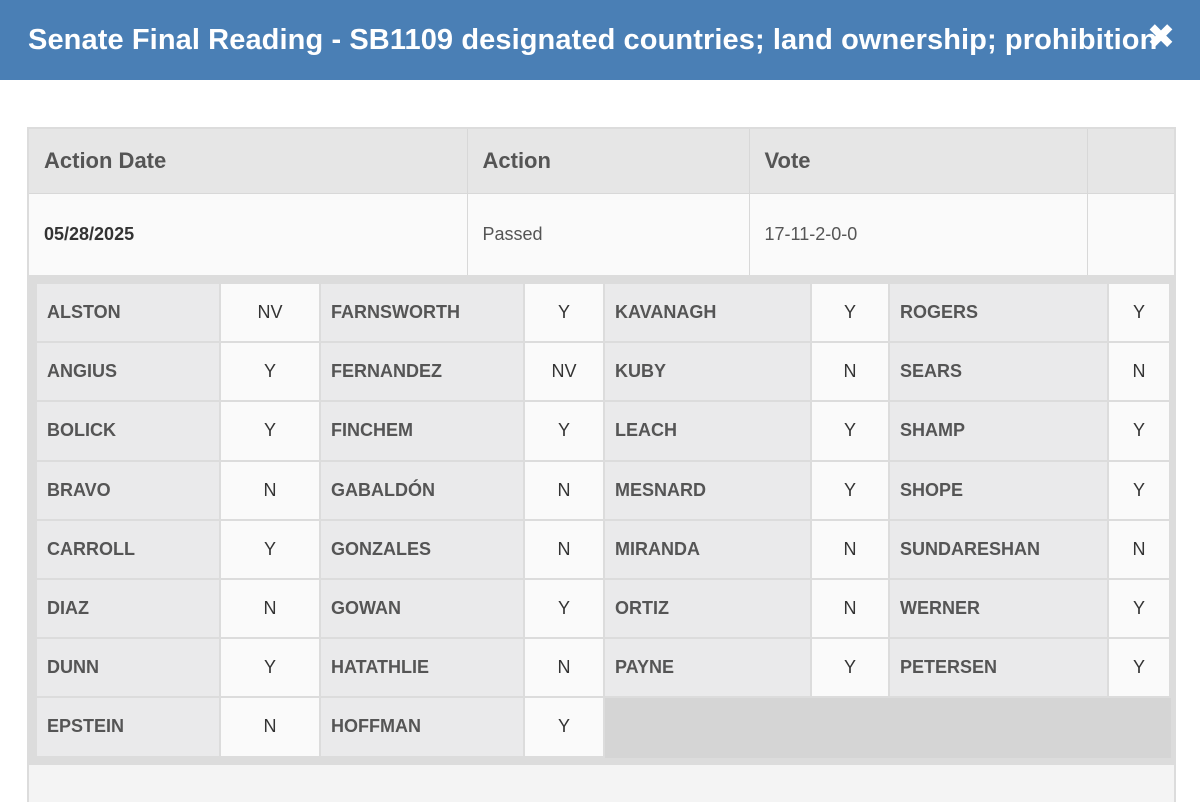 The width and height of the screenshot is (1200, 802). I want to click on roll-call-row: ANGIUS Y FERNANDEZ NV KUBY N SEARS N, so click(603, 372).